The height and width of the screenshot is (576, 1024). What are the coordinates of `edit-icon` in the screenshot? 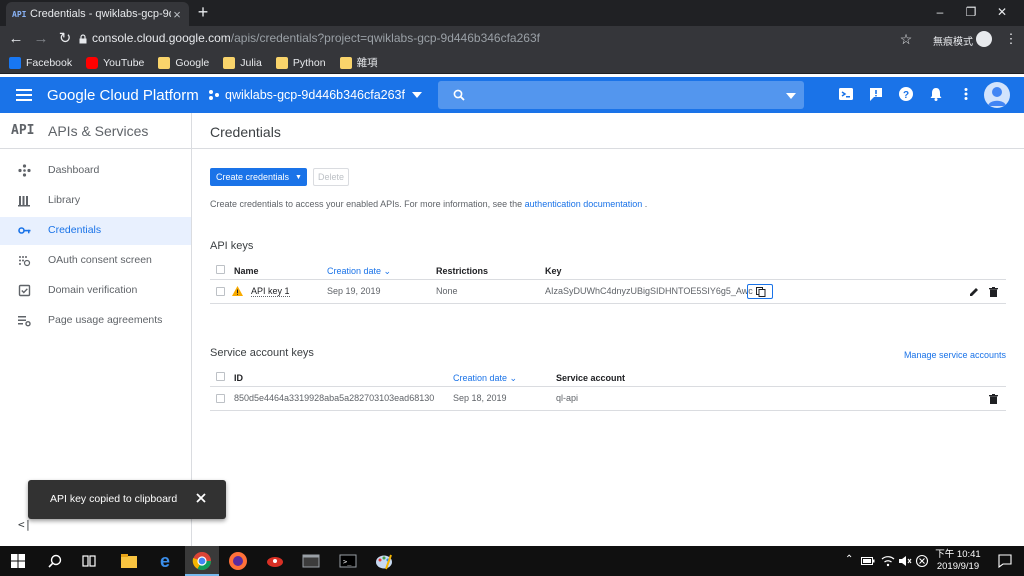 It's located at (974, 292).